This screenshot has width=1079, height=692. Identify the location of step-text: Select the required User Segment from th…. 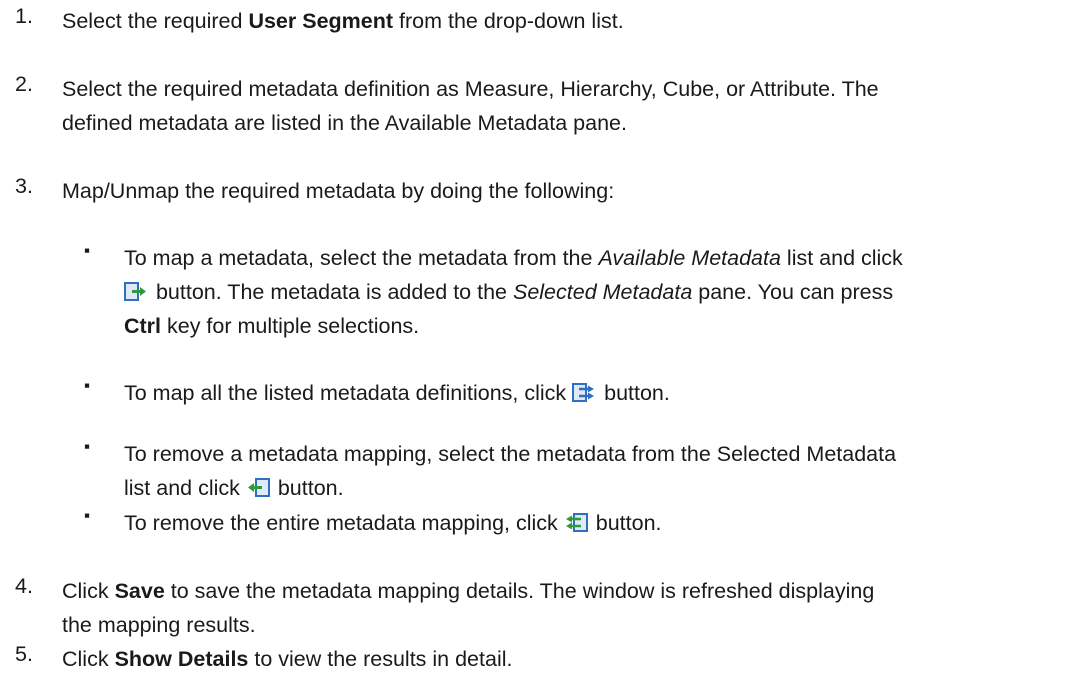
(343, 21).